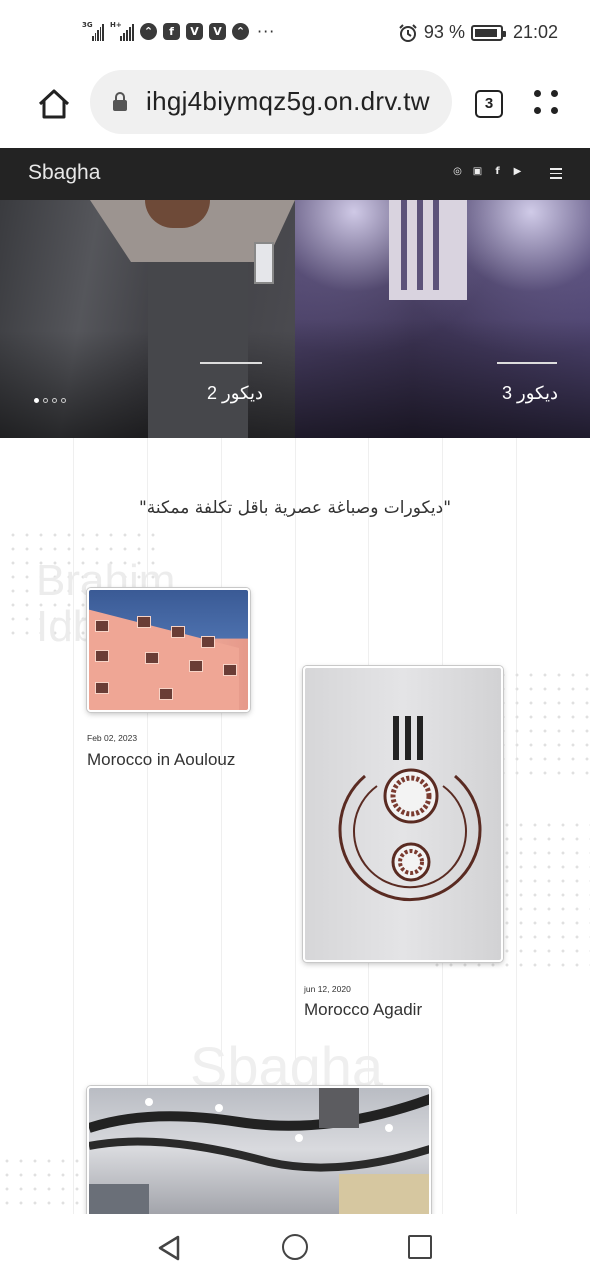  Describe the element at coordinates (327, 989) in the screenshot. I see `post-date: jun 12, 2020` at that location.